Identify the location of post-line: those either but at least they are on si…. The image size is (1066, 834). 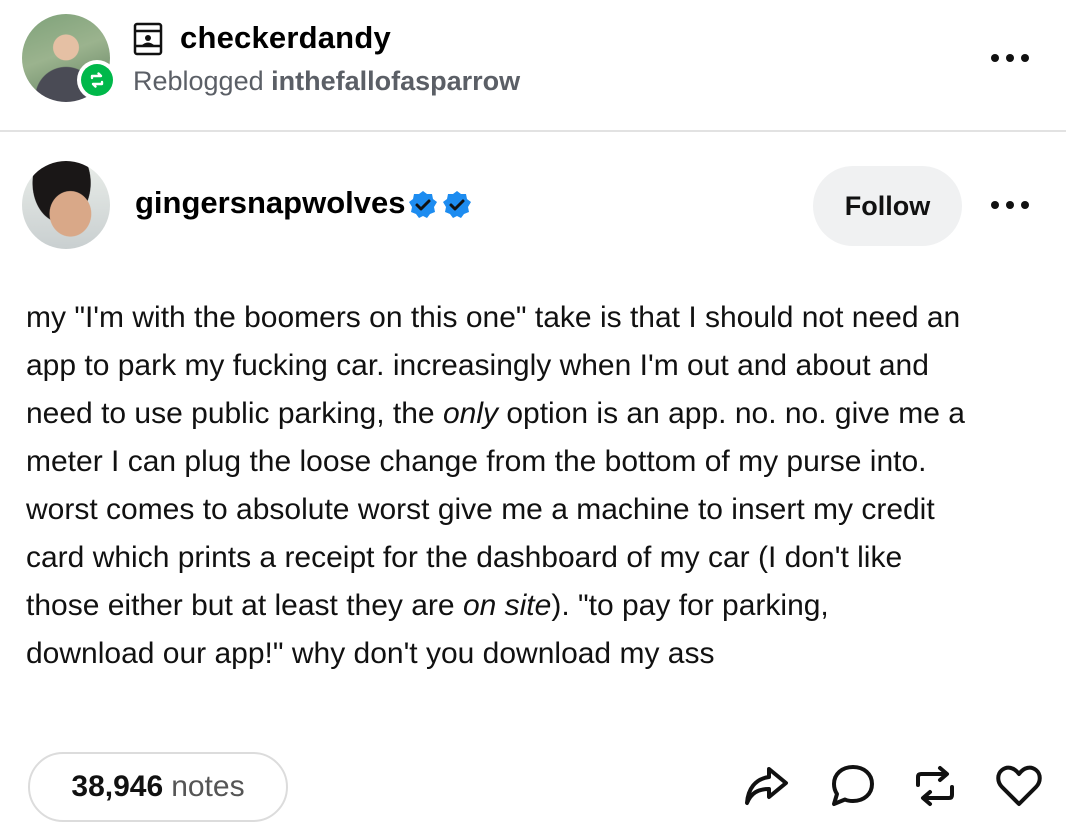
(427, 605).